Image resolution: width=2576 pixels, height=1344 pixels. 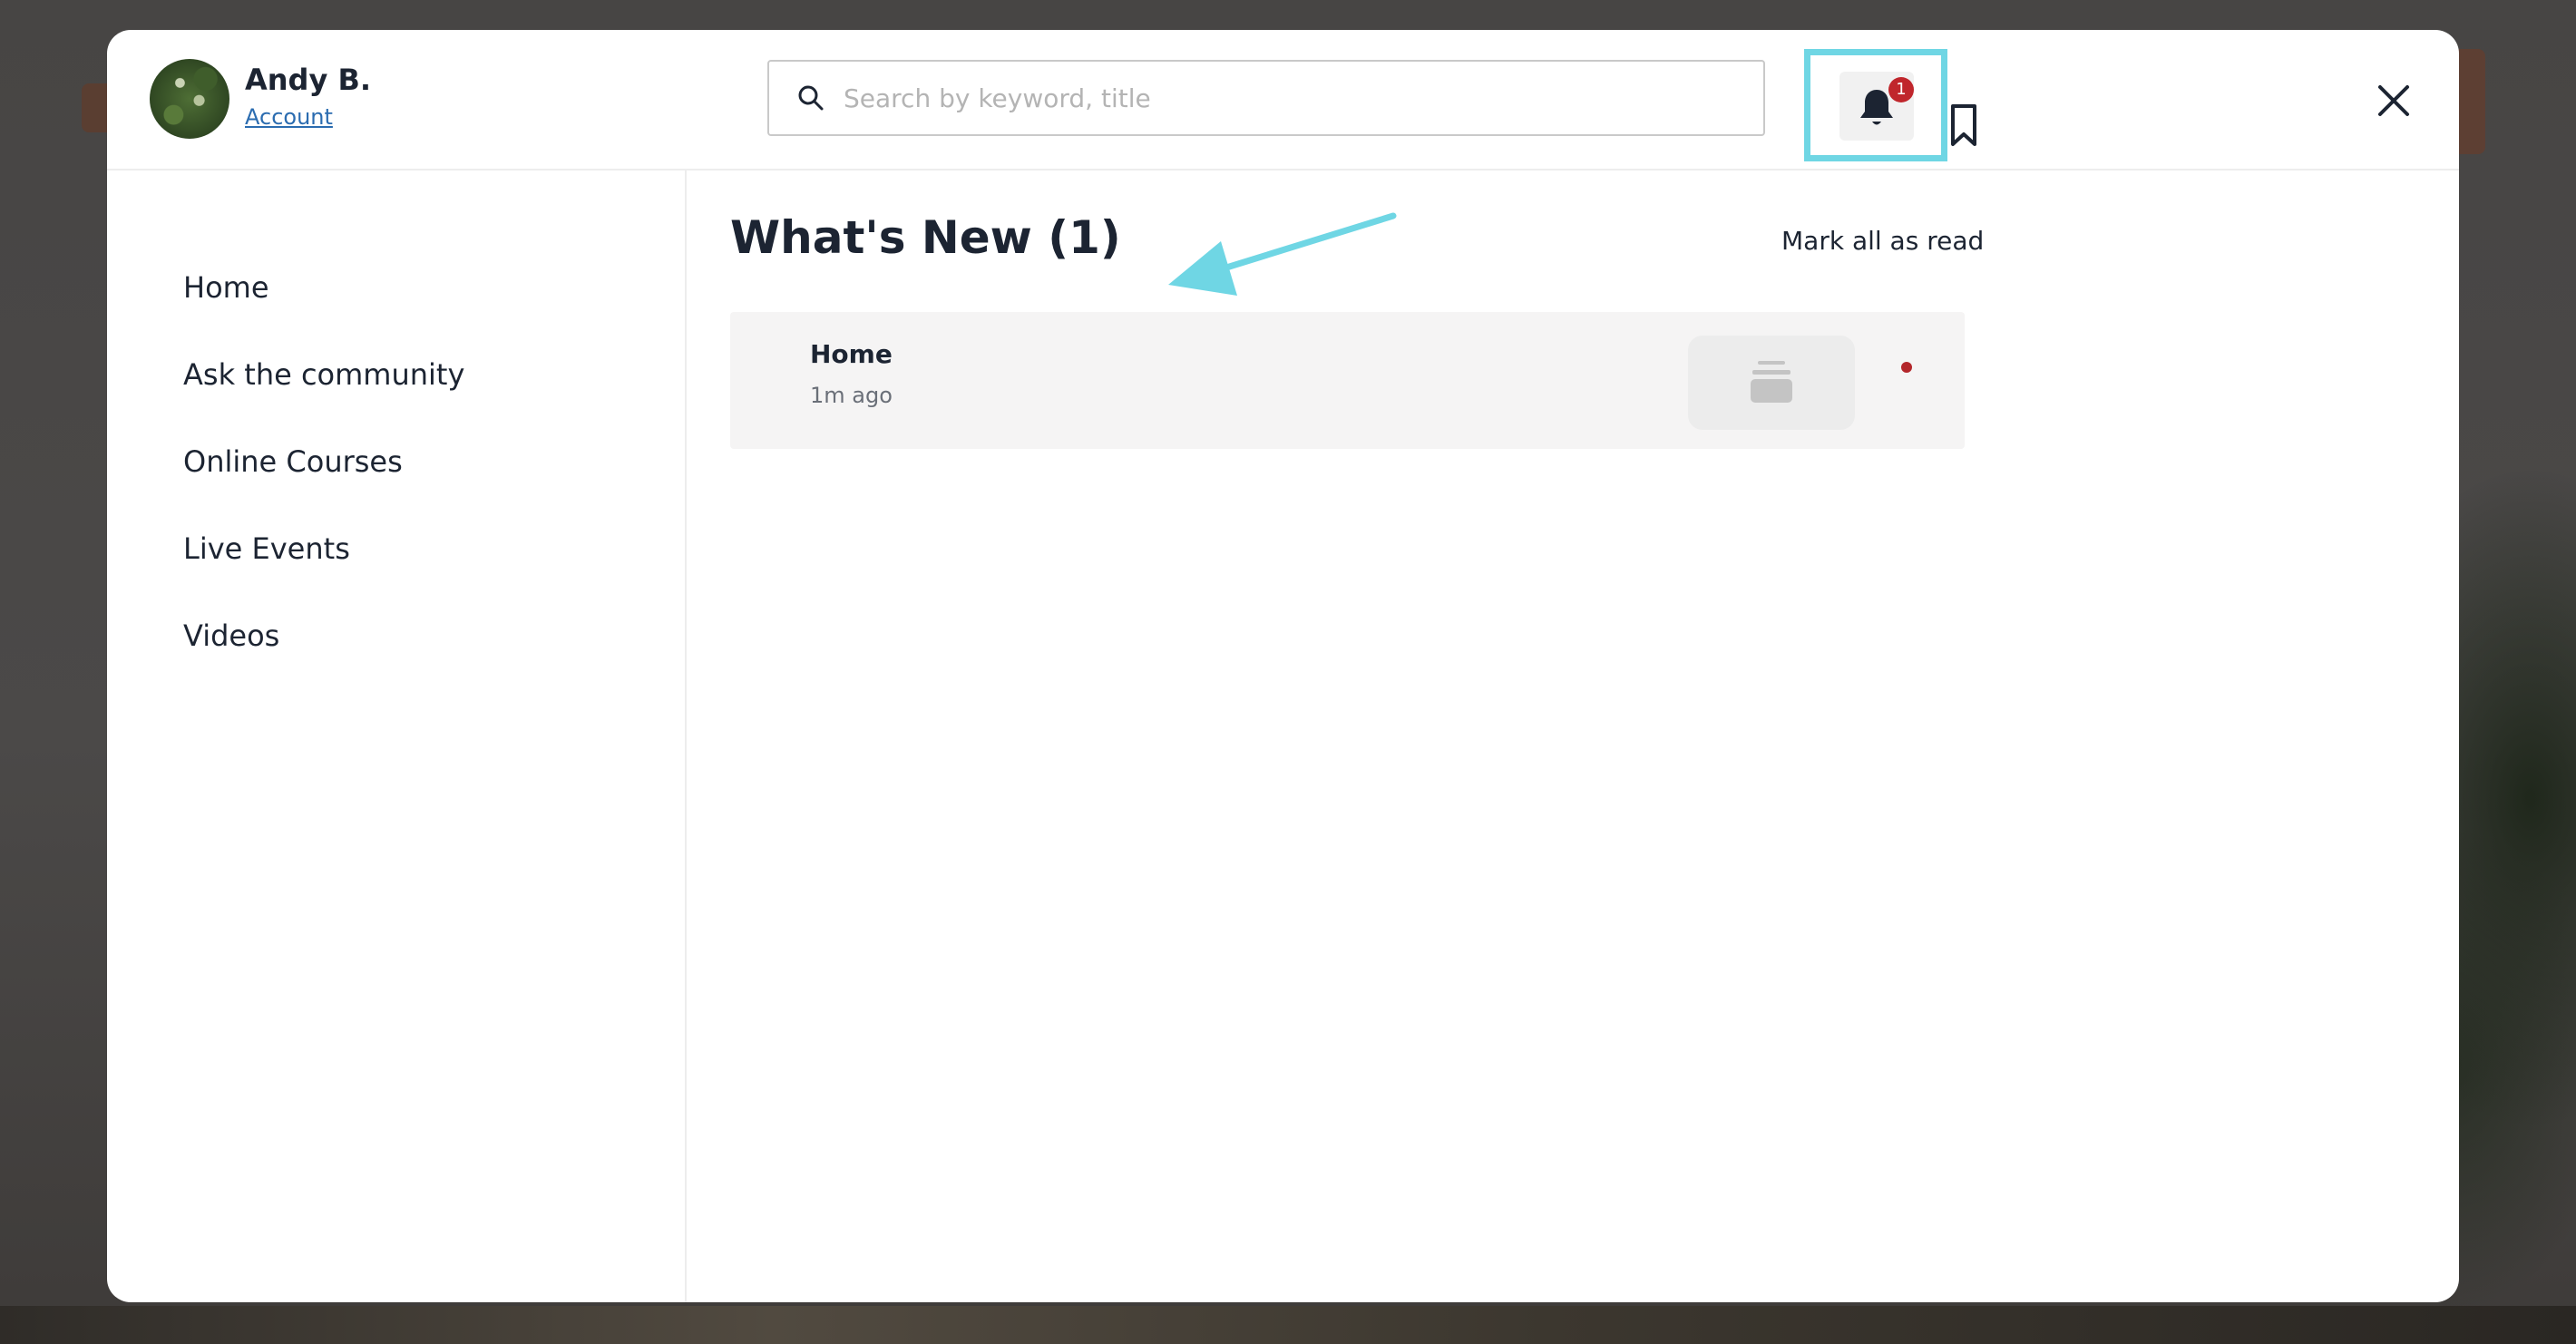 What do you see at coordinates (231, 635) in the screenshot?
I see `sidebar-item-videos: Videos` at bounding box center [231, 635].